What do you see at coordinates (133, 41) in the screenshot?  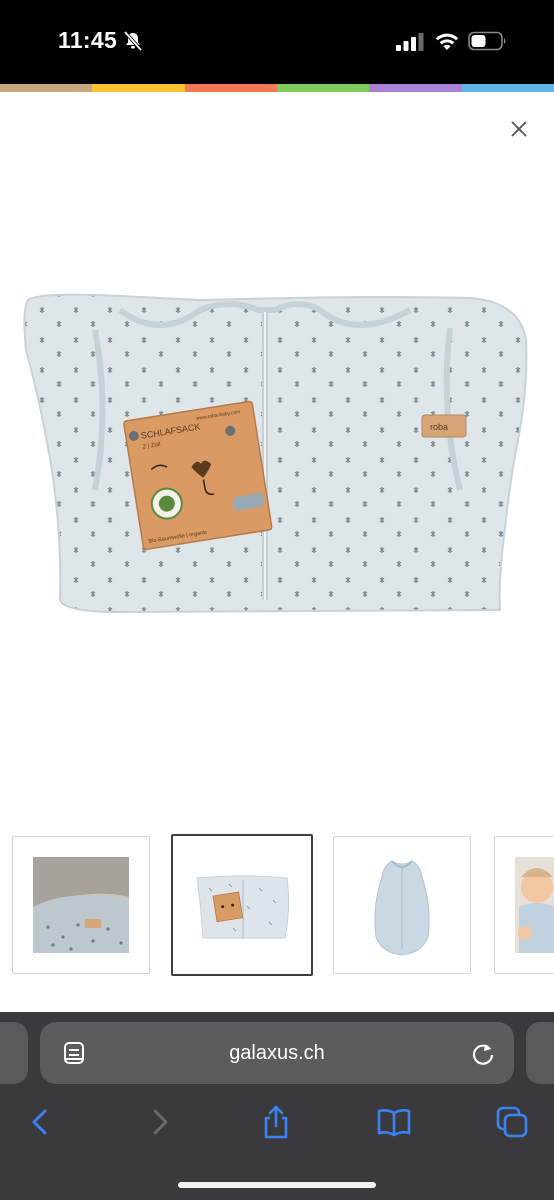 I see `bell-slash-icon` at bounding box center [133, 41].